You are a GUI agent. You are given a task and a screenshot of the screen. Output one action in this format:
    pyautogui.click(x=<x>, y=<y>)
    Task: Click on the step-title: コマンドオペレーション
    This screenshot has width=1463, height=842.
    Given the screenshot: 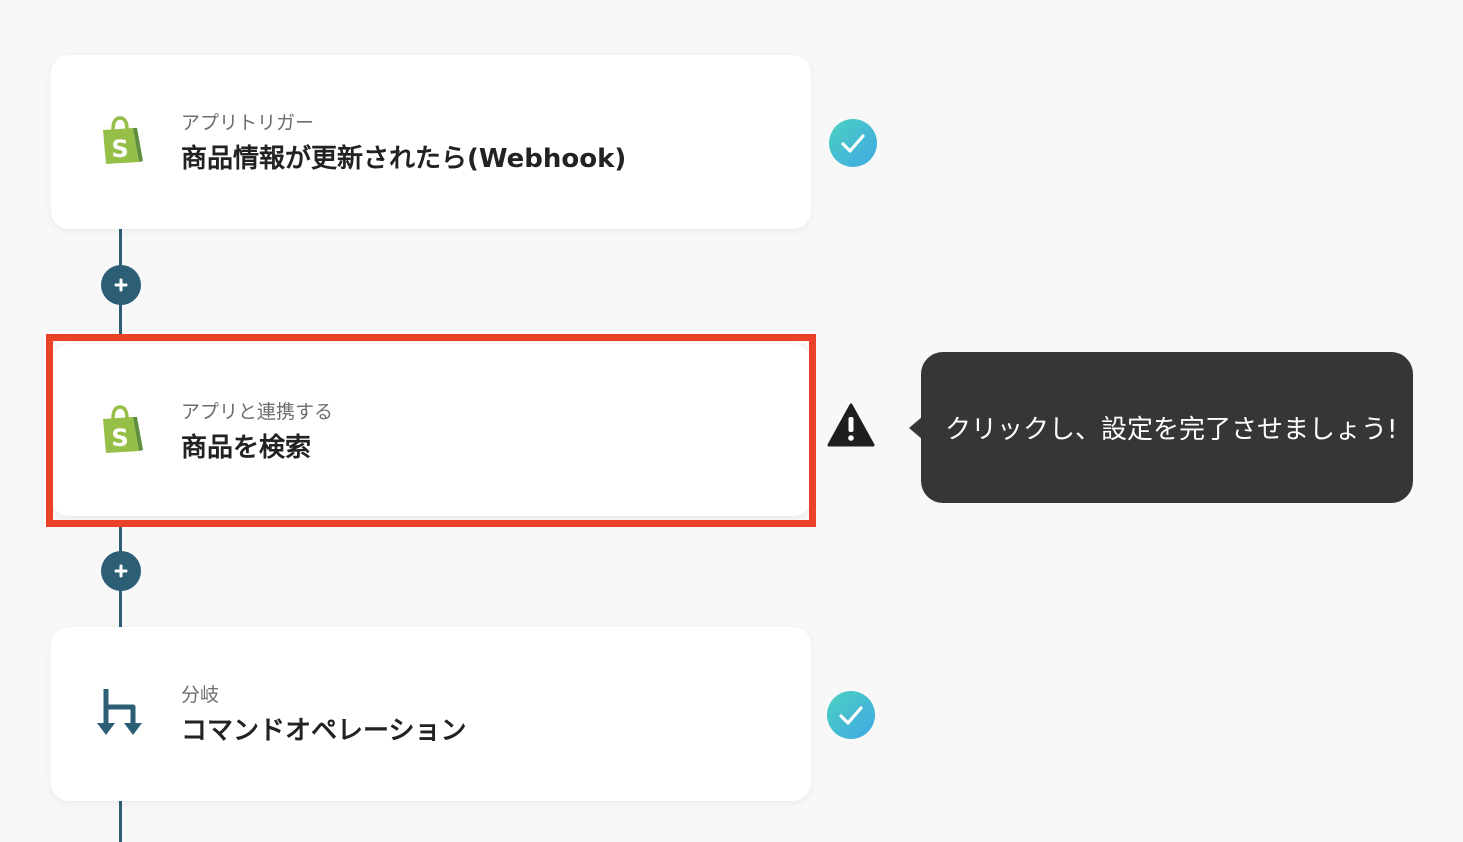 What is the action you would take?
    pyautogui.click(x=324, y=731)
    